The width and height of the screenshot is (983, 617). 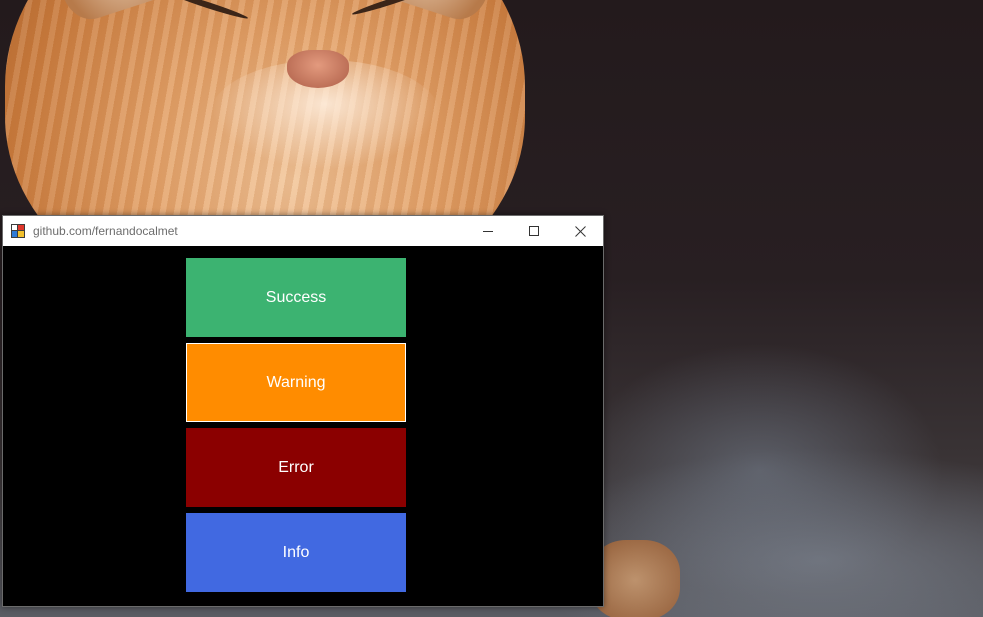 I want to click on error-button-label: Error, so click(x=296, y=467).